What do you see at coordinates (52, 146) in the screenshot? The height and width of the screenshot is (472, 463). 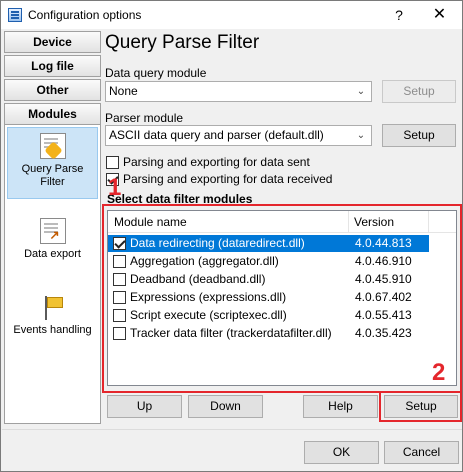 I see `puzzle-document-icon` at bounding box center [52, 146].